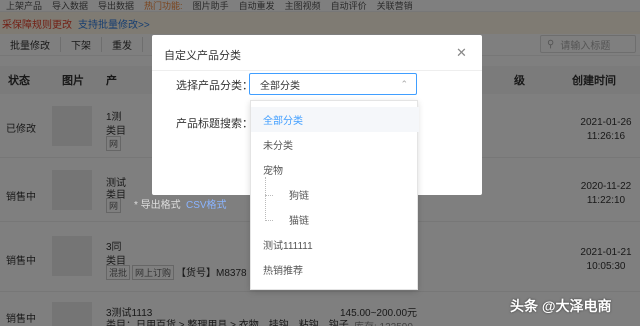  Describe the element at coordinates (280, 86) in the screenshot. I see `category-select-value: 全部分类` at that location.